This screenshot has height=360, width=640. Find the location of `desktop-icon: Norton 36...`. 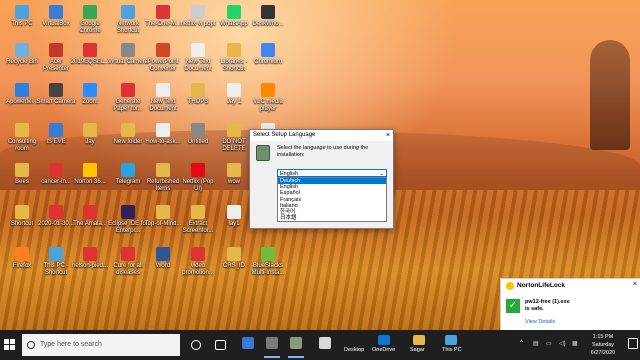

desktop-icon: Norton 36... is located at coordinates (90, 181).